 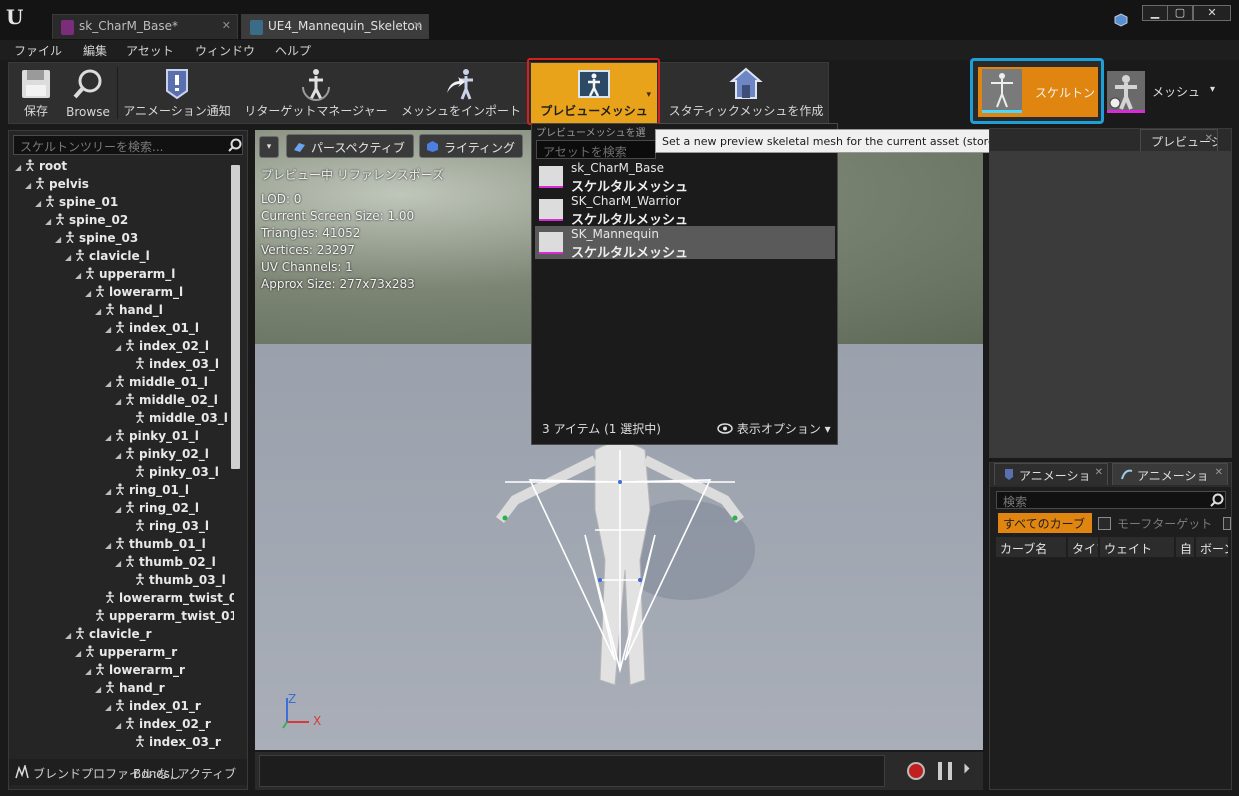 What do you see at coordinates (166, 402) in the screenshot?
I see `bone-row: ◢ middle_02_l` at bounding box center [166, 402].